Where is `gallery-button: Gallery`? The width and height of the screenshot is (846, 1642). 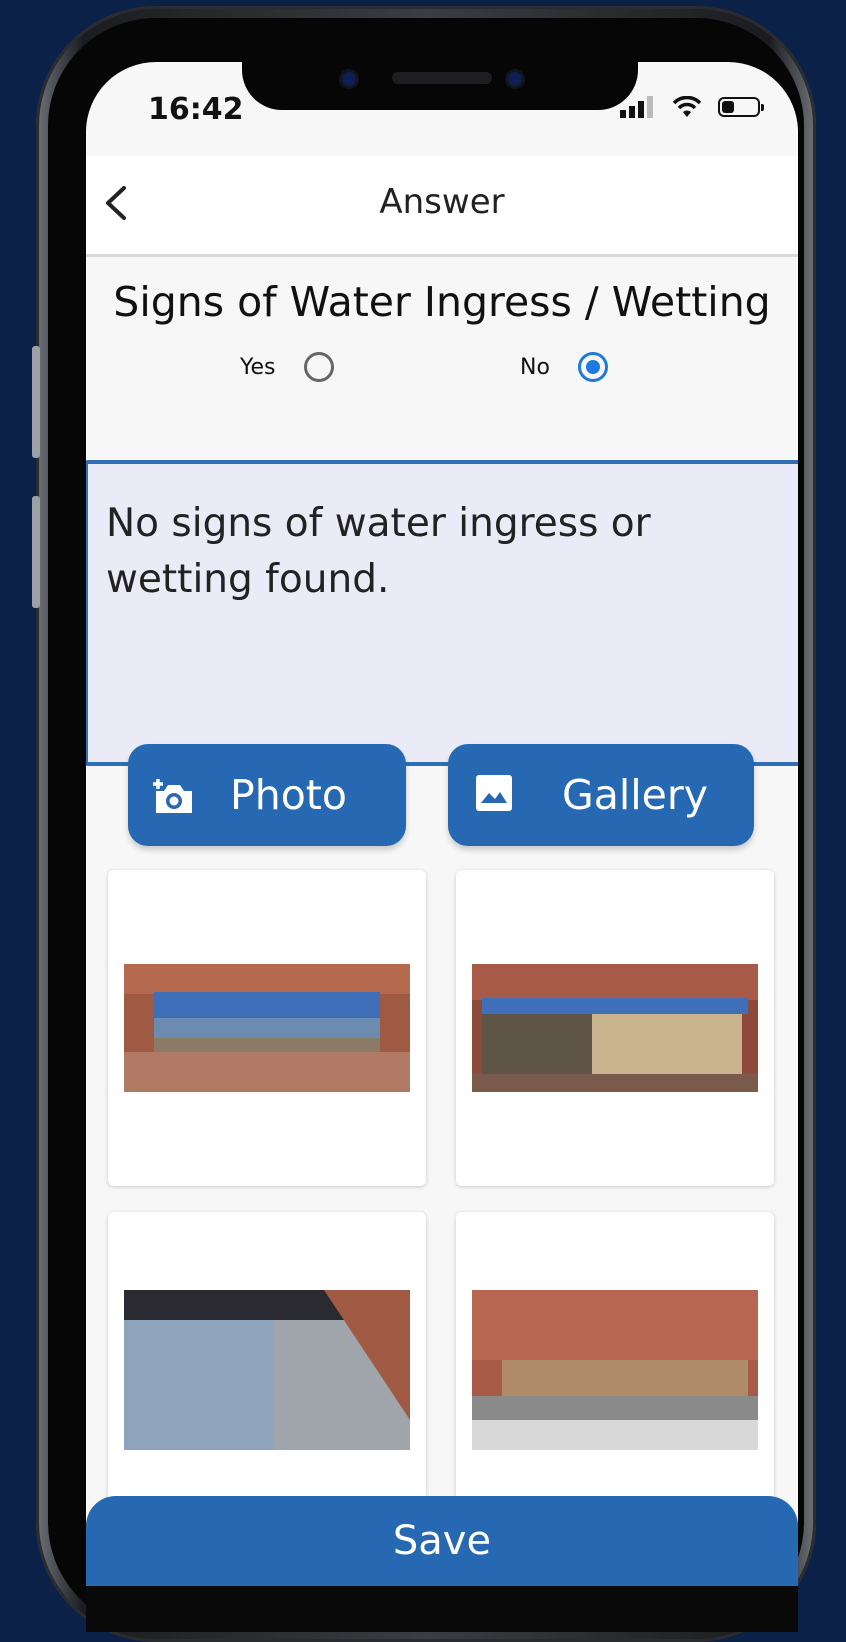
gallery-button: Gallery is located at coordinates (601, 795).